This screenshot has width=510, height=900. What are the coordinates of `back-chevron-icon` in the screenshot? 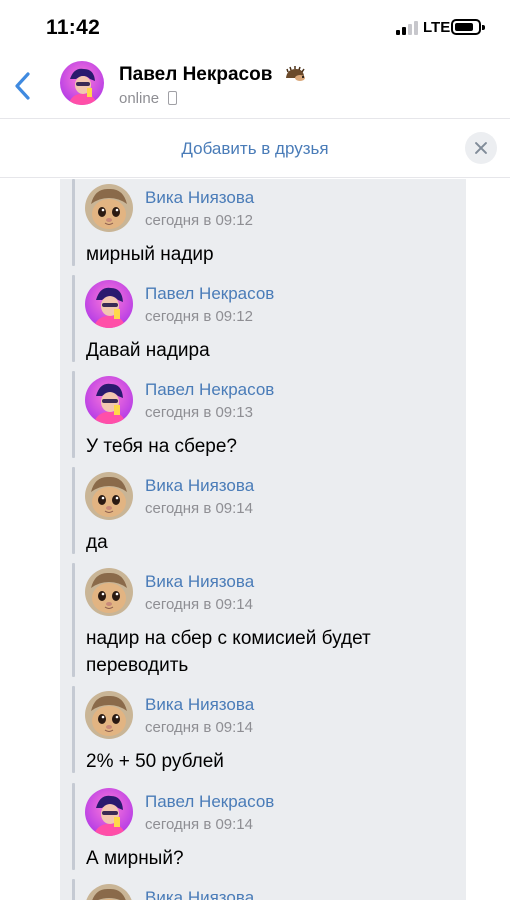 It's located at (22, 86).